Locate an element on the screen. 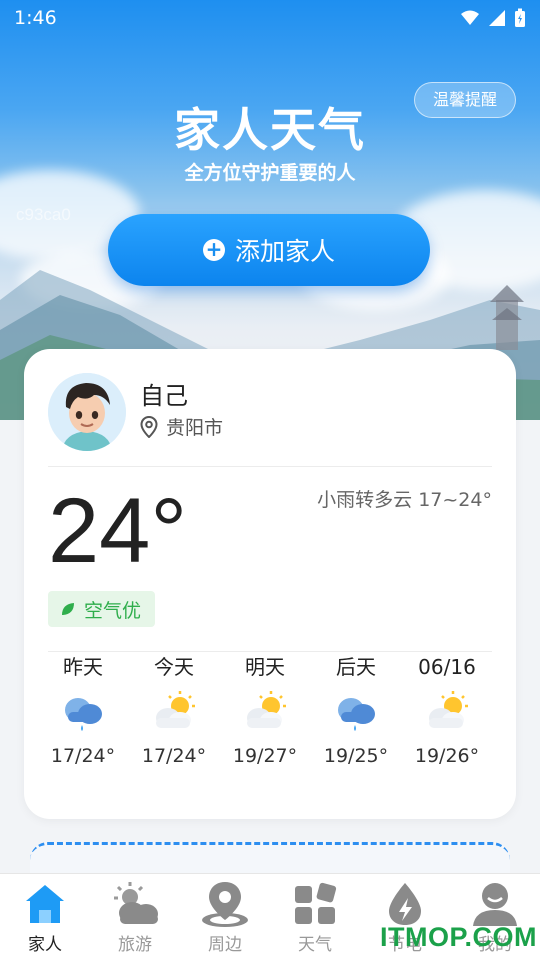 The image size is (540, 960). member-name: 自己 is located at coordinates (164, 396).